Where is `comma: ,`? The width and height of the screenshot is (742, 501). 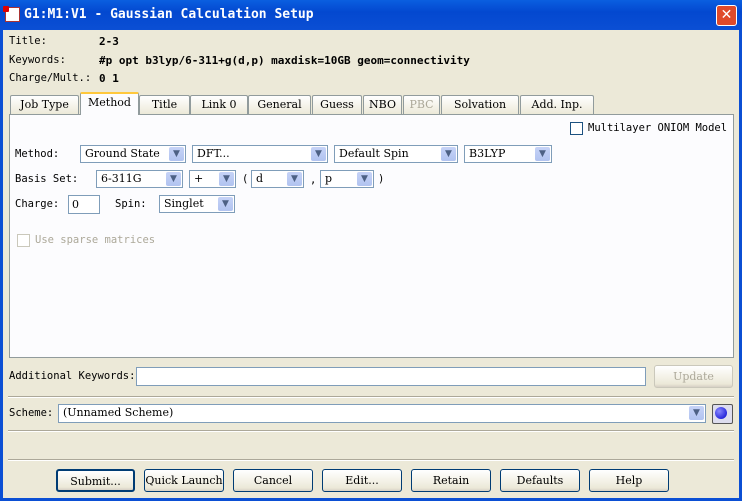 comma: , is located at coordinates (313, 180).